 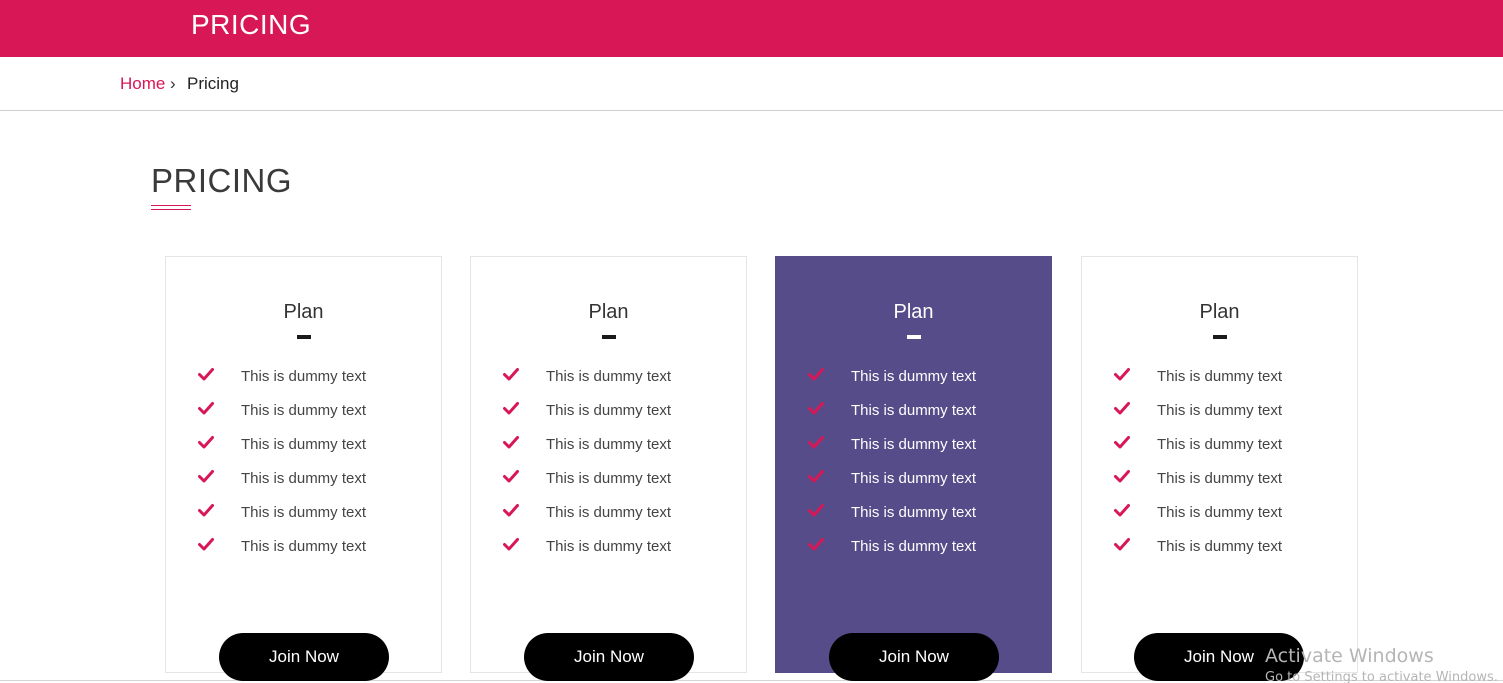 I want to click on header-title: PRICING, so click(x=251, y=24).